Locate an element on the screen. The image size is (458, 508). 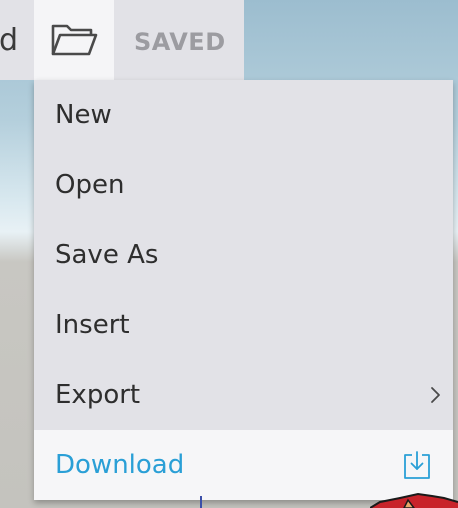
toolbar-truncated-text: d is located at coordinates (9, 40).